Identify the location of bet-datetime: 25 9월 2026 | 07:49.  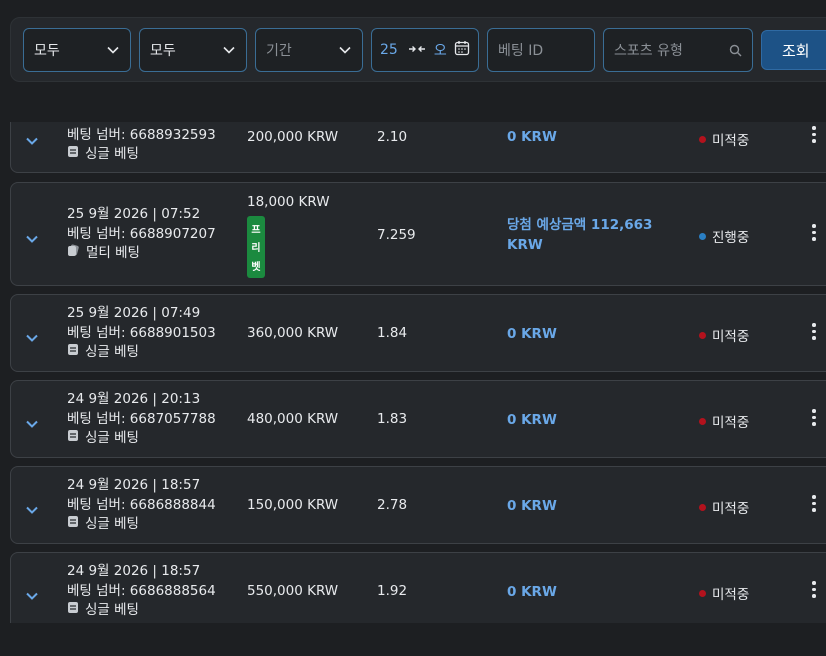
(134, 313).